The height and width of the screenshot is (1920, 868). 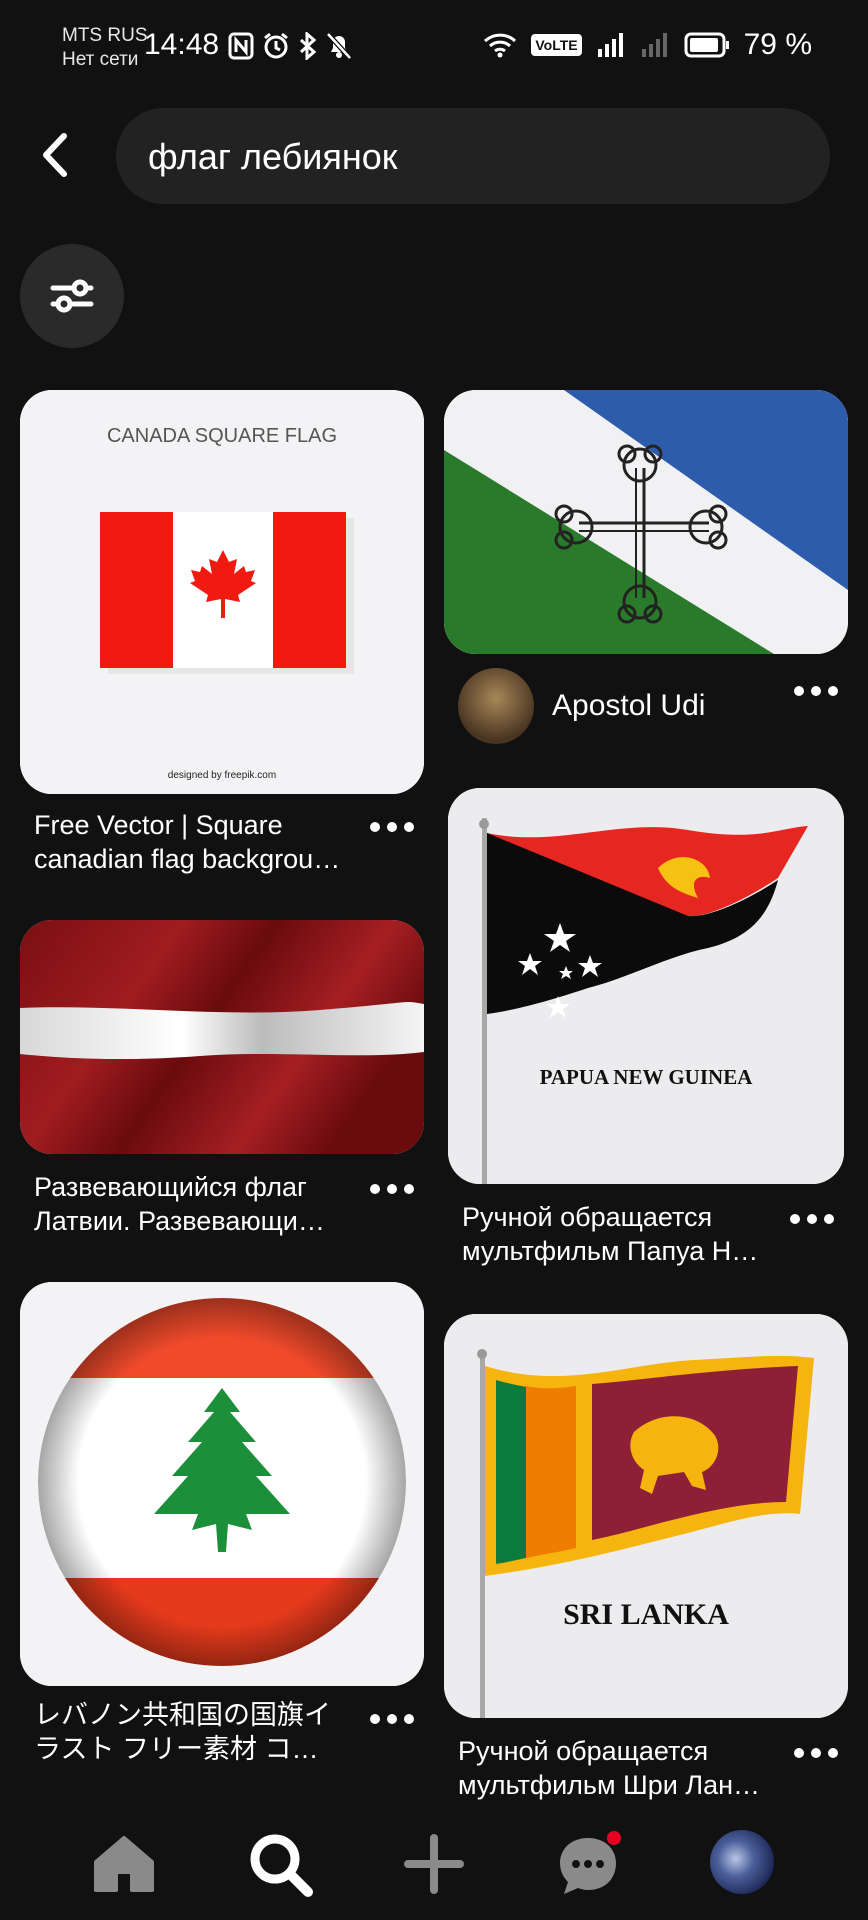 What do you see at coordinates (222, 775) in the screenshot?
I see `image-credit: designed by freepik.com` at bounding box center [222, 775].